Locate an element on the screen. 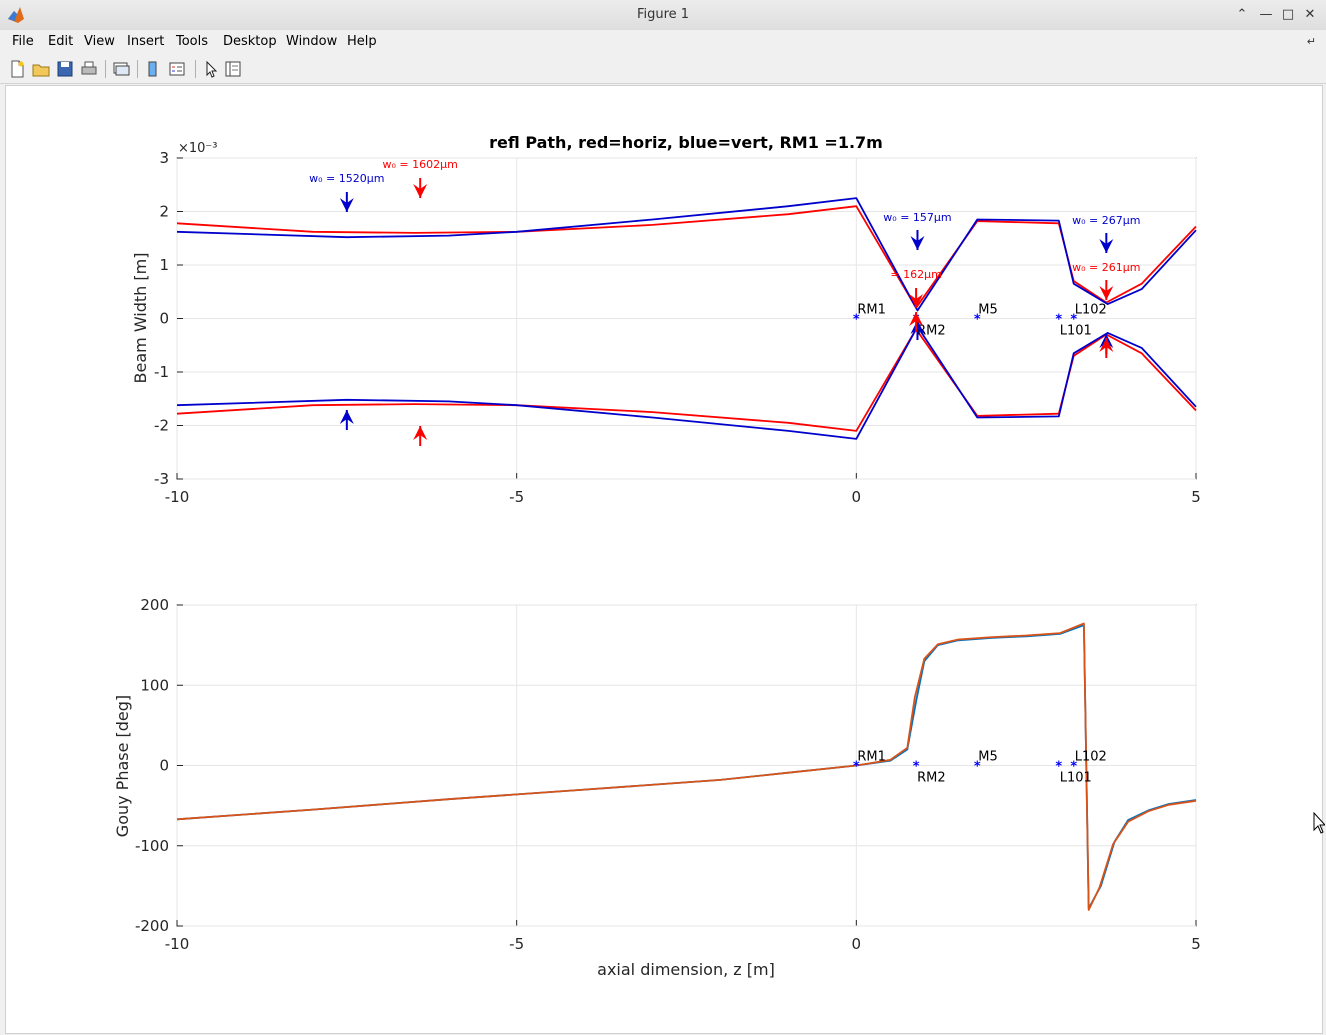  new-figure-icon is located at coordinates (17, 69).